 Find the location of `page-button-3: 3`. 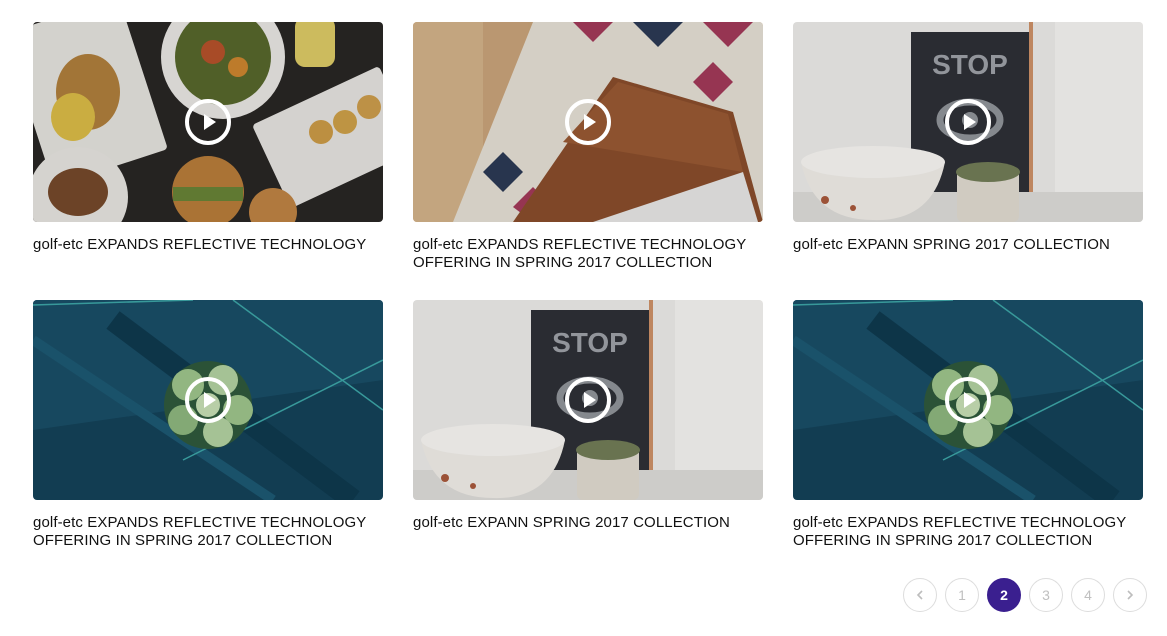

page-button-3: 3 is located at coordinates (1046, 595).